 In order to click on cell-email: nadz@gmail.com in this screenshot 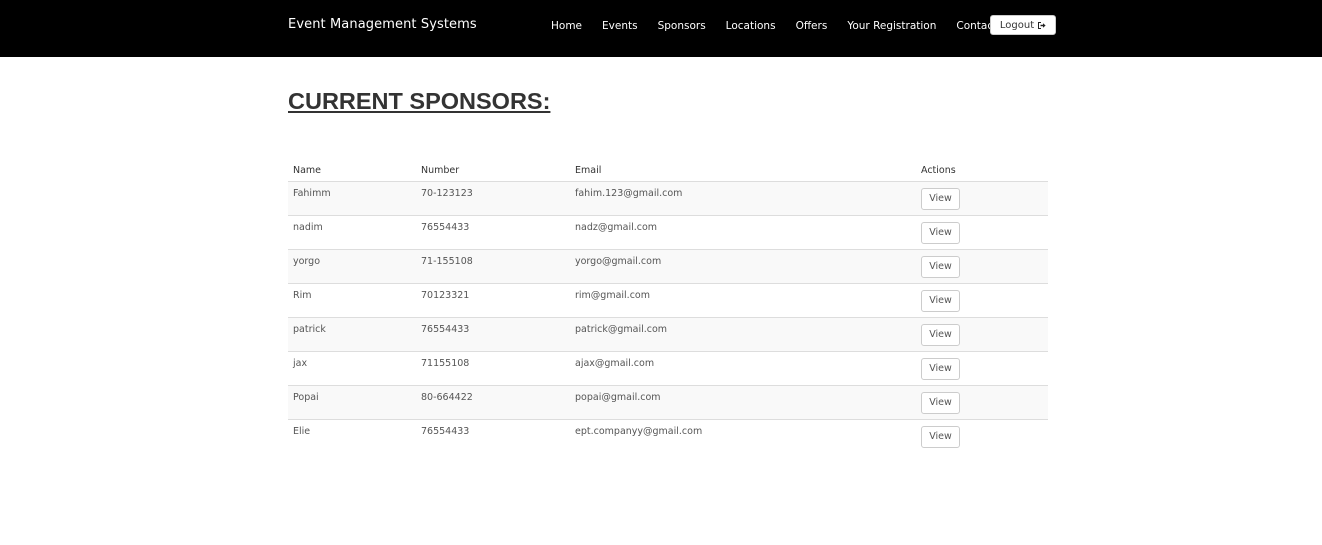, I will do `click(743, 232)`.